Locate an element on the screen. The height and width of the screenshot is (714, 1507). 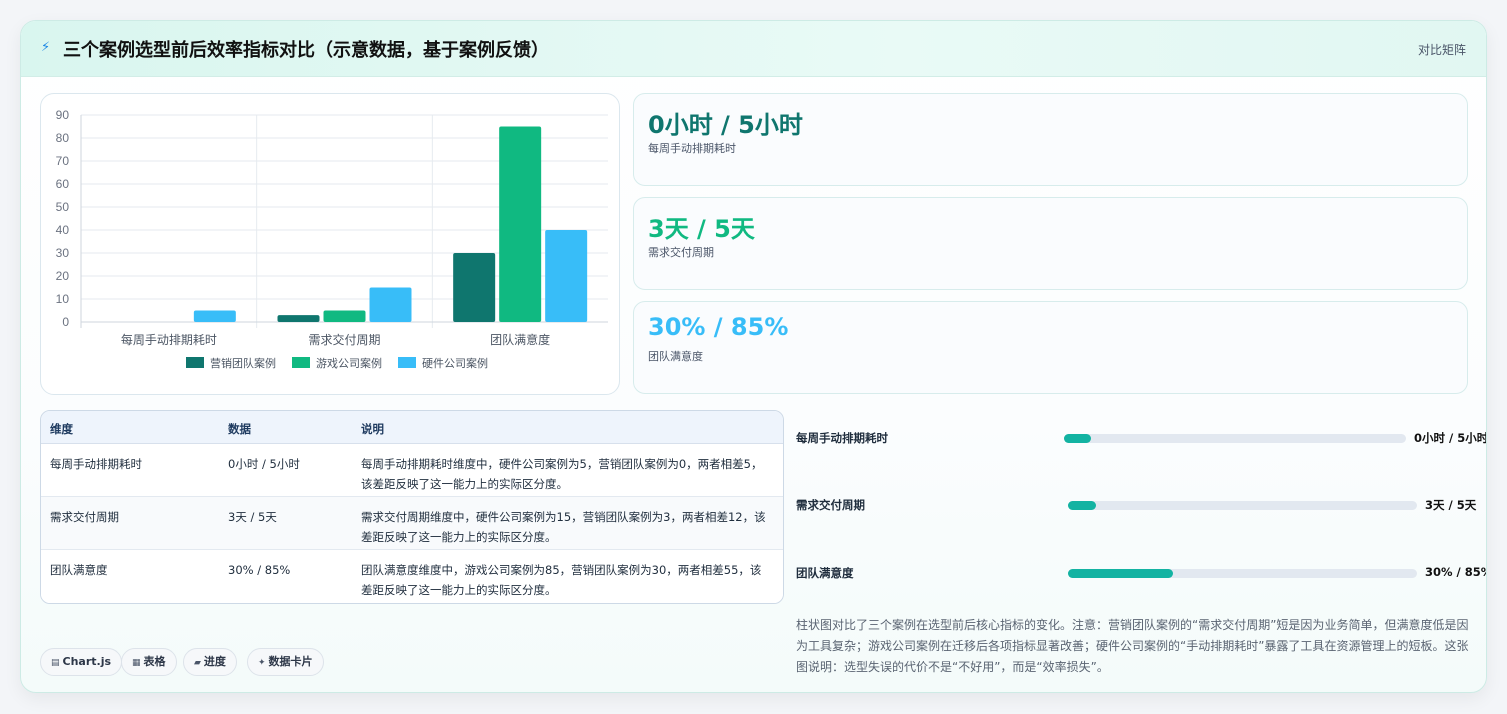
progress-label: 需求交付周期 is located at coordinates (830, 505).